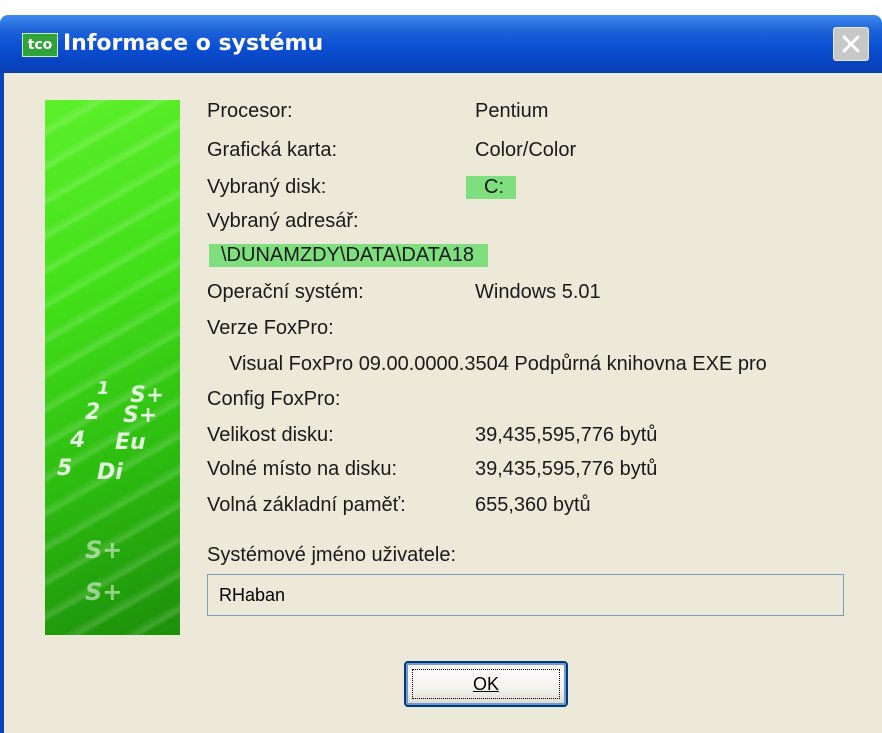 The width and height of the screenshot is (882, 733). Describe the element at coordinates (272, 150) in the screenshot. I see `graphics-card-label: Grafická karta:` at that location.